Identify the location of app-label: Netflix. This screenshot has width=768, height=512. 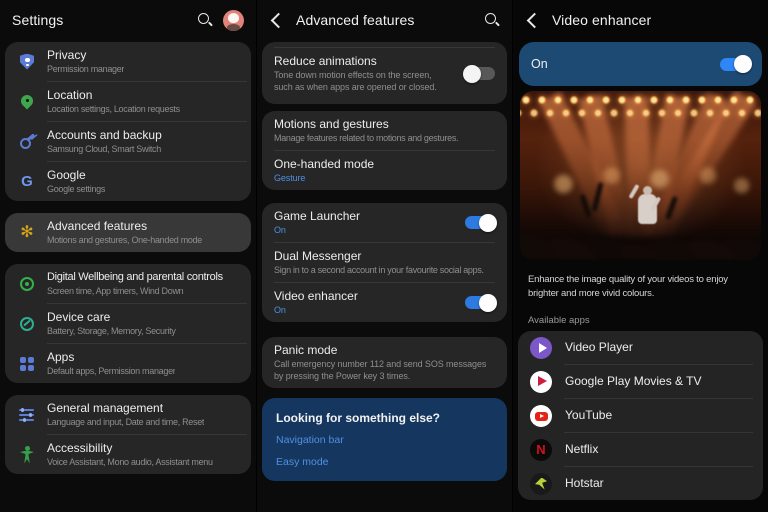
(582, 449).